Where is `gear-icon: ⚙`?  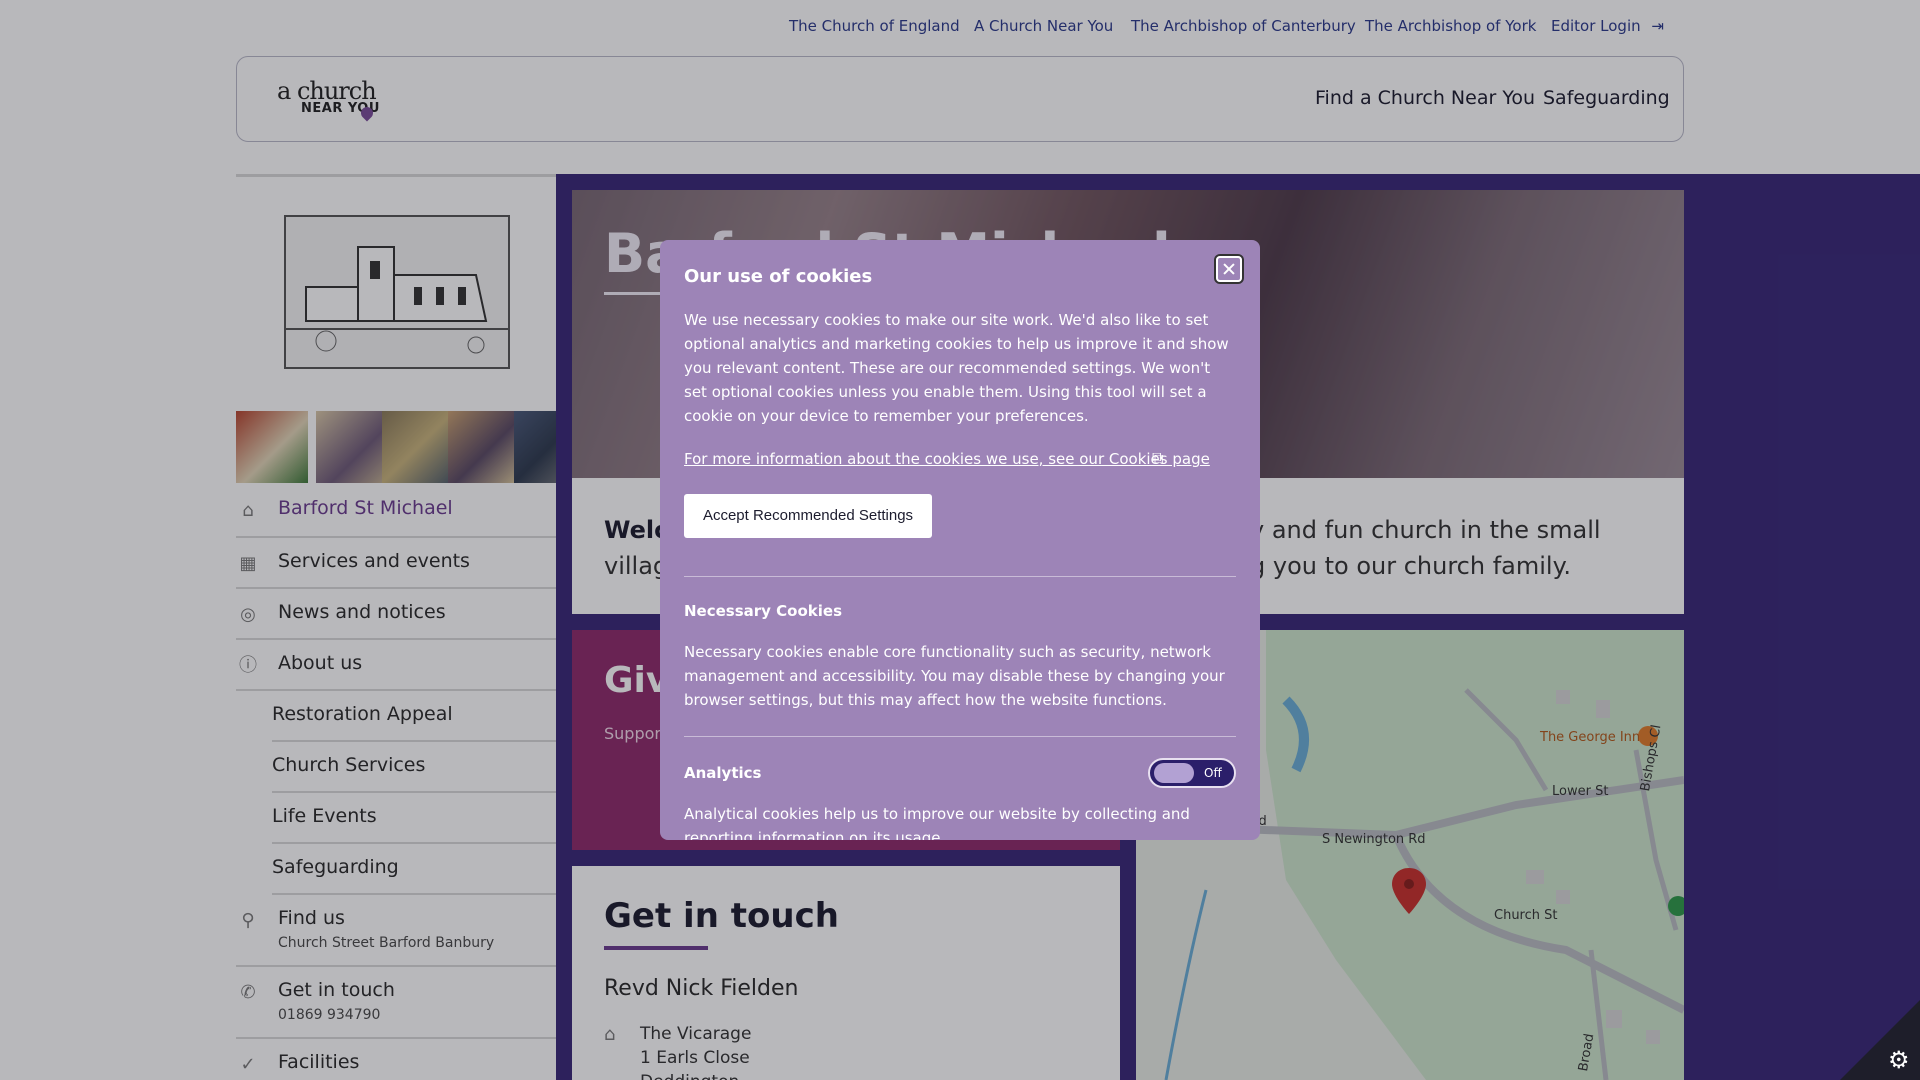 gear-icon: ⚙ is located at coordinates (1899, 1060).